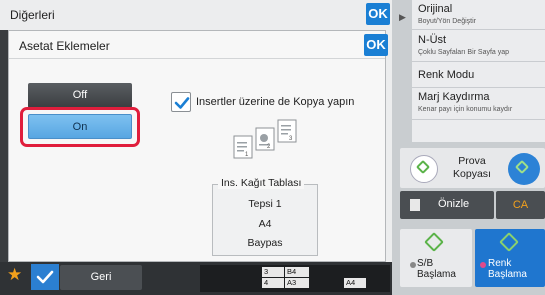 This screenshot has height=295, width=545. What do you see at coordinates (378, 14) in the screenshot?
I see `others-ok-button: OK` at bounding box center [378, 14].